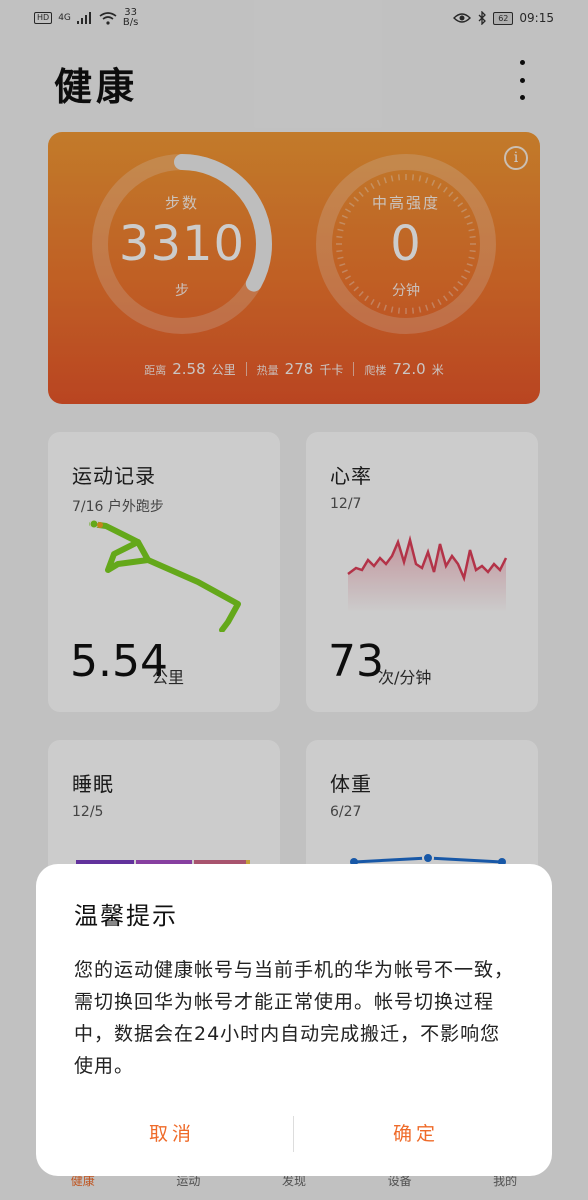 Image resolution: width=588 pixels, height=1200 pixels. What do you see at coordinates (293, 1134) in the screenshot?
I see `button-divider` at bounding box center [293, 1134].